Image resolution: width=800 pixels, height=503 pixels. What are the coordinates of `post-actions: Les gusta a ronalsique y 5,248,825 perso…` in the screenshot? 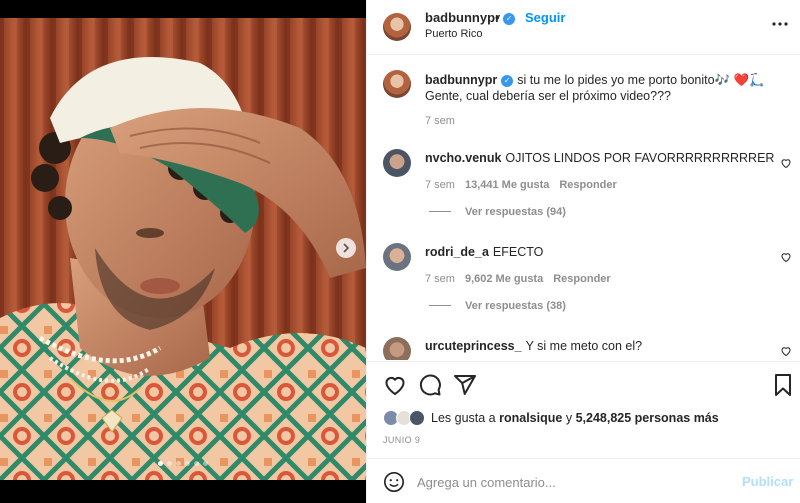 It's located at (583, 409).